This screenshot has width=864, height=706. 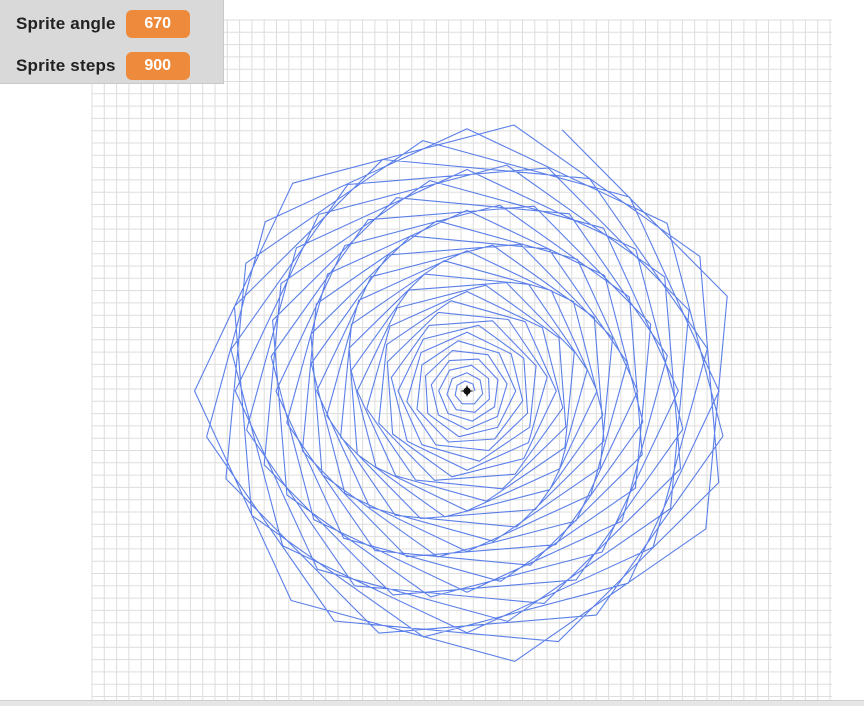 I want to click on watcher-label: Sprite steps, so click(x=66, y=65).